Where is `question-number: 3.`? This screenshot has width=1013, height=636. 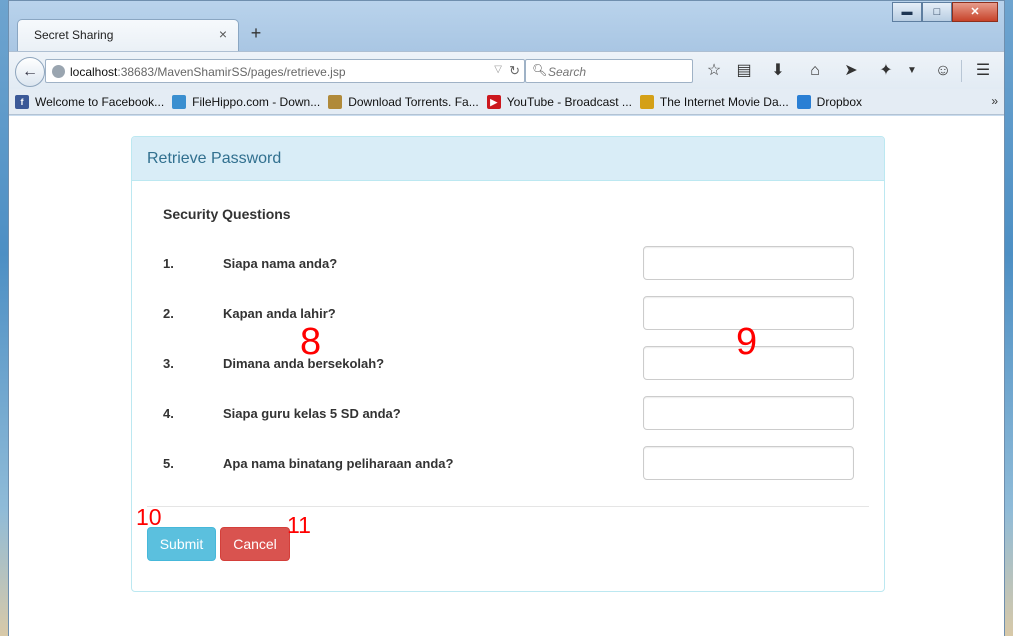 question-number: 3. is located at coordinates (168, 363).